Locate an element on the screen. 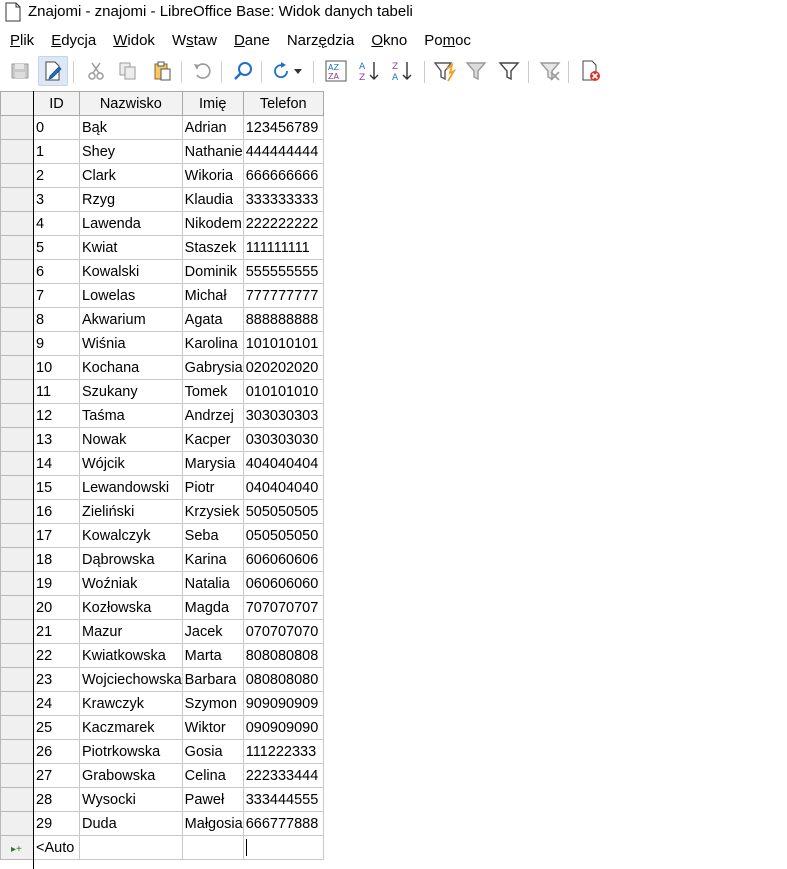  cell-id: 19 is located at coordinates (56, 583).